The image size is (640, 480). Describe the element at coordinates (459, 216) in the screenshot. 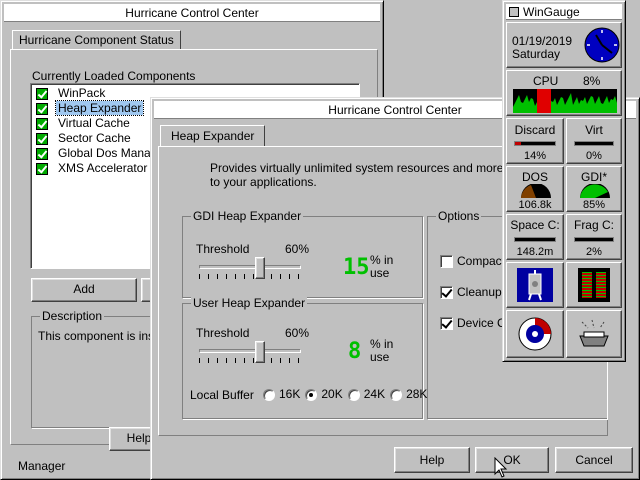

I see `options-title: Options` at that location.